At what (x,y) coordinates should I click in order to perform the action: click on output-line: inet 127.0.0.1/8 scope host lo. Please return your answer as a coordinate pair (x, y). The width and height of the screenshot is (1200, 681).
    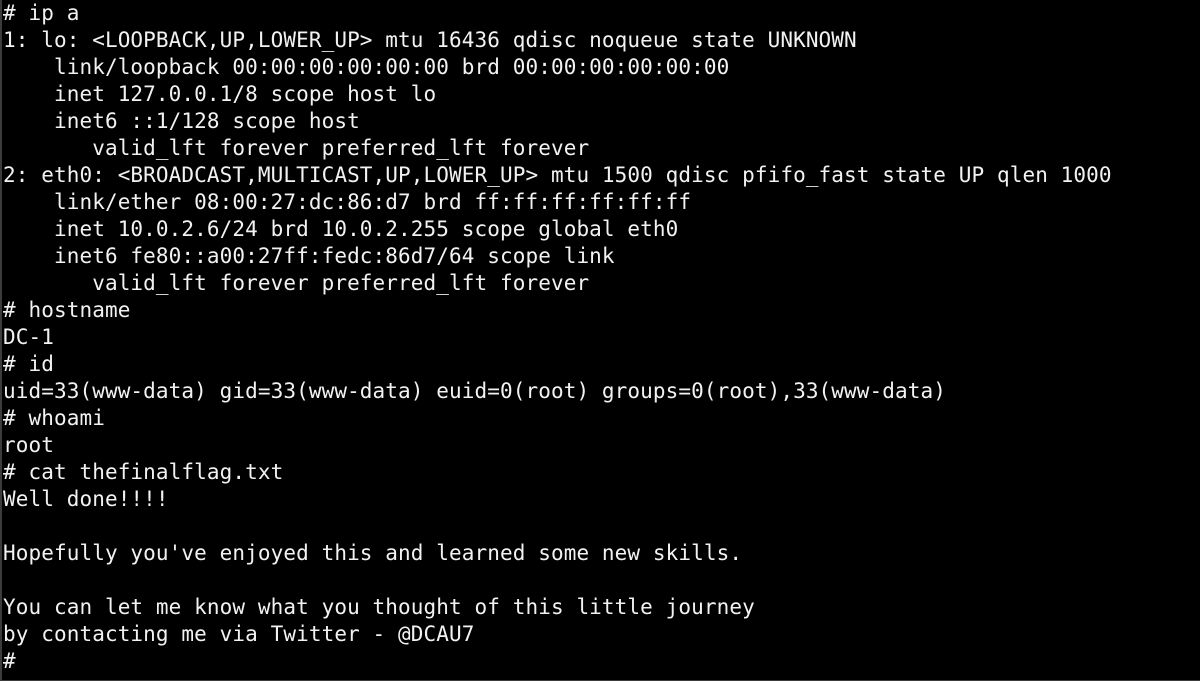
    Looking at the image, I should click on (220, 94).